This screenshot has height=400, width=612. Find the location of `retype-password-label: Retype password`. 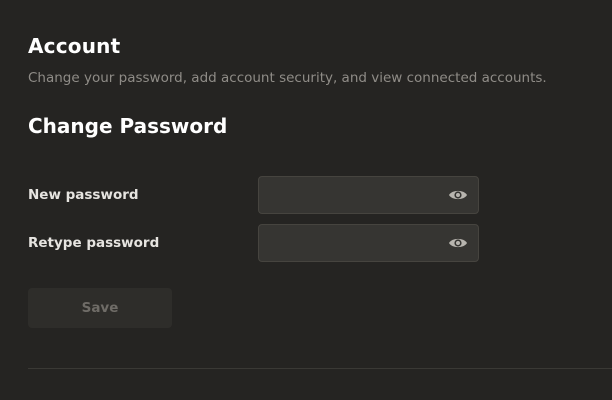

retype-password-label: Retype password is located at coordinates (94, 243).